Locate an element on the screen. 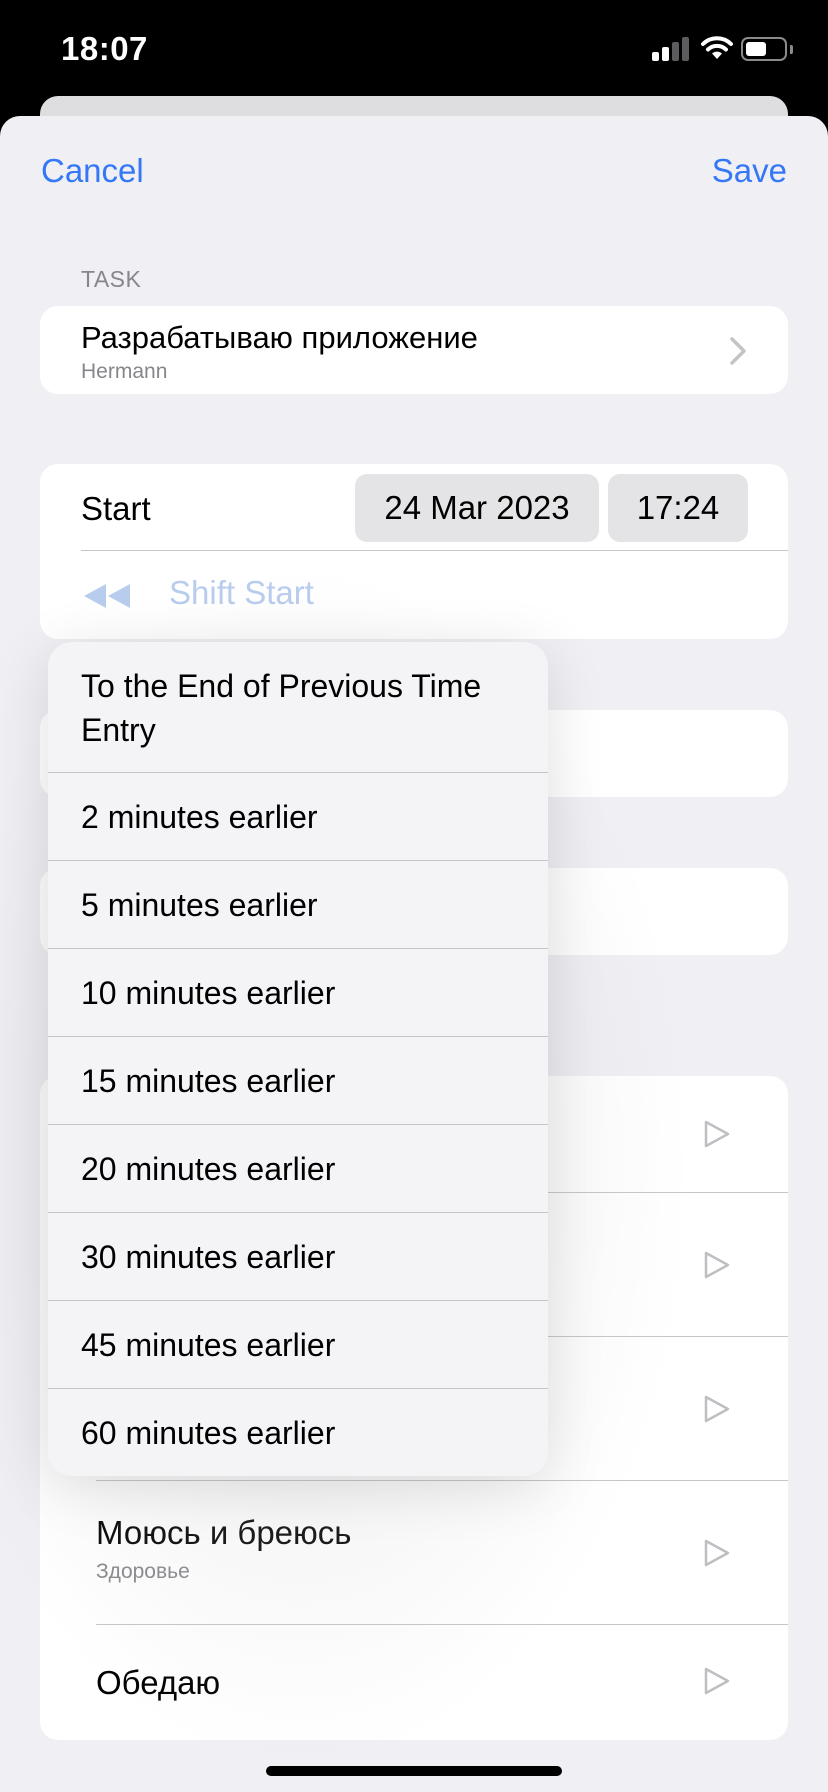 The height and width of the screenshot is (1792, 828). cellular-signal-icon is located at coordinates (671, 49).